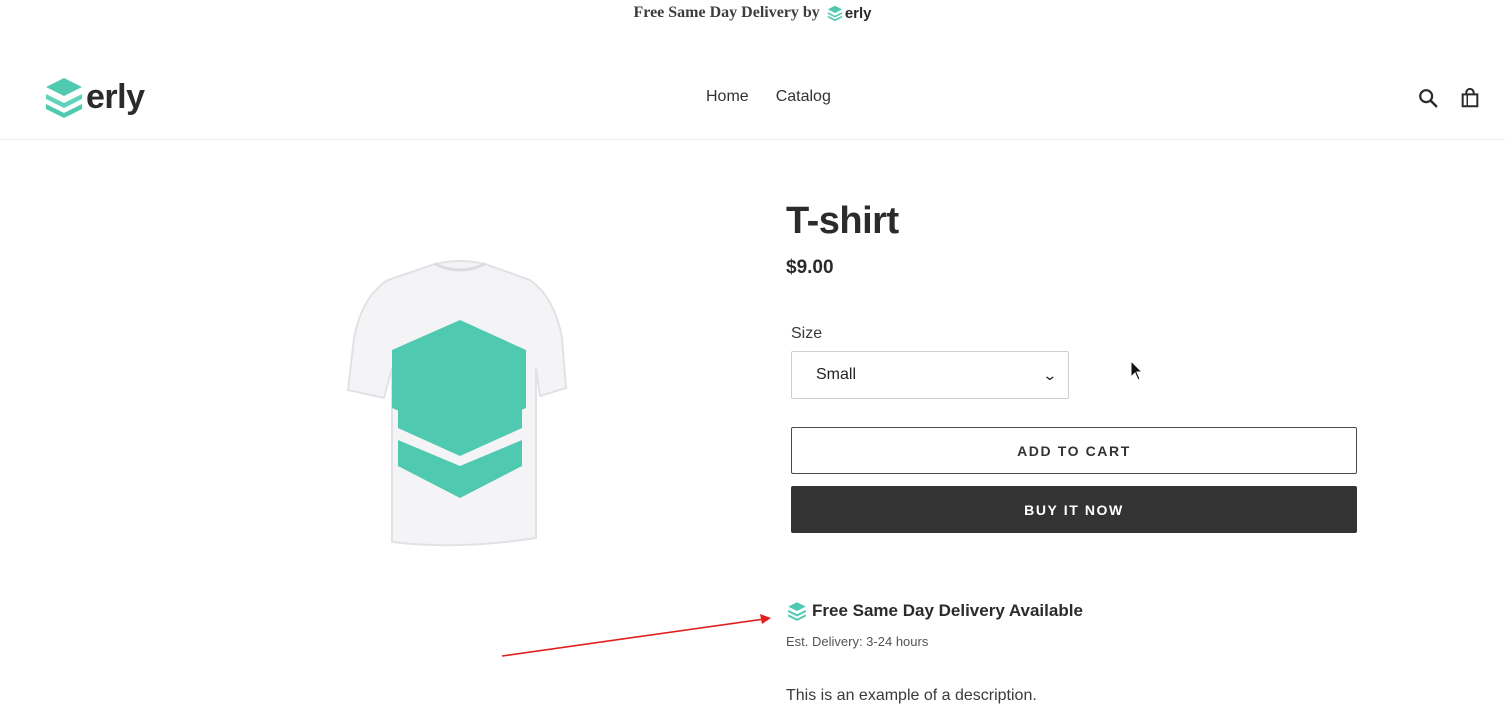 Image resolution: width=1505 pixels, height=709 pixels. What do you see at coordinates (1428, 98) in the screenshot?
I see `search-icon` at bounding box center [1428, 98].